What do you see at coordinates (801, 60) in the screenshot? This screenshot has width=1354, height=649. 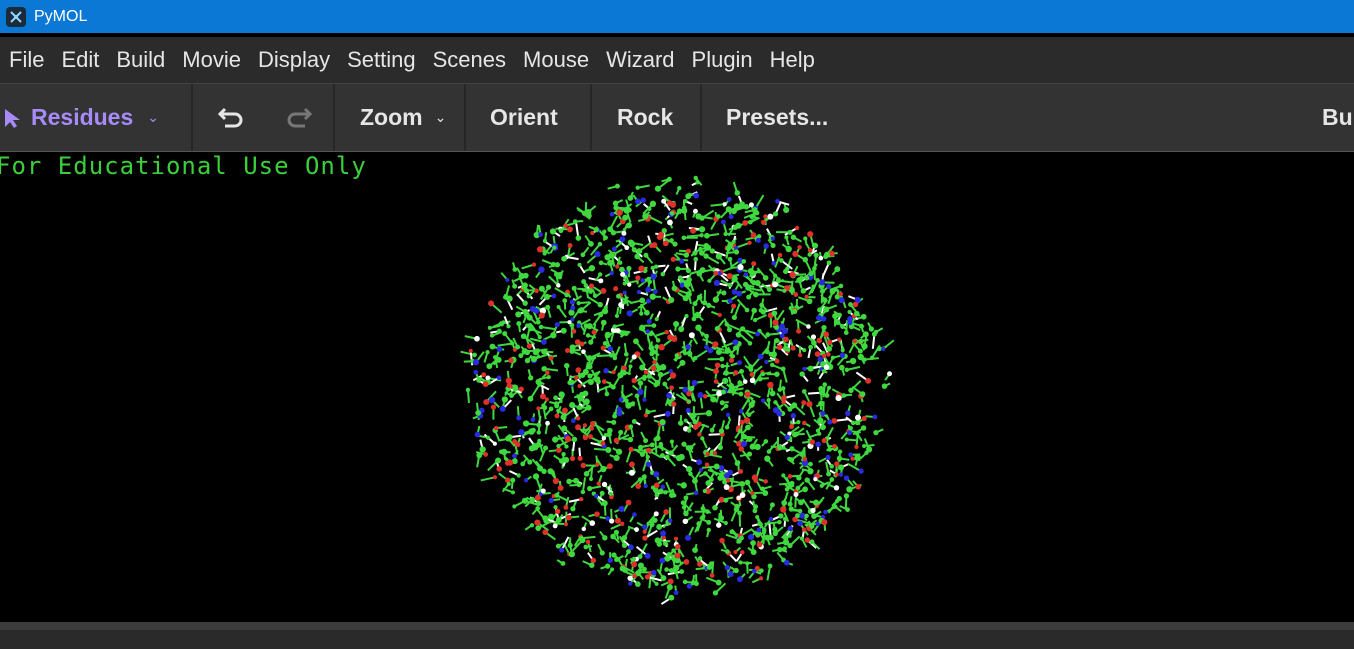 I see `menu-help: Help` at bounding box center [801, 60].